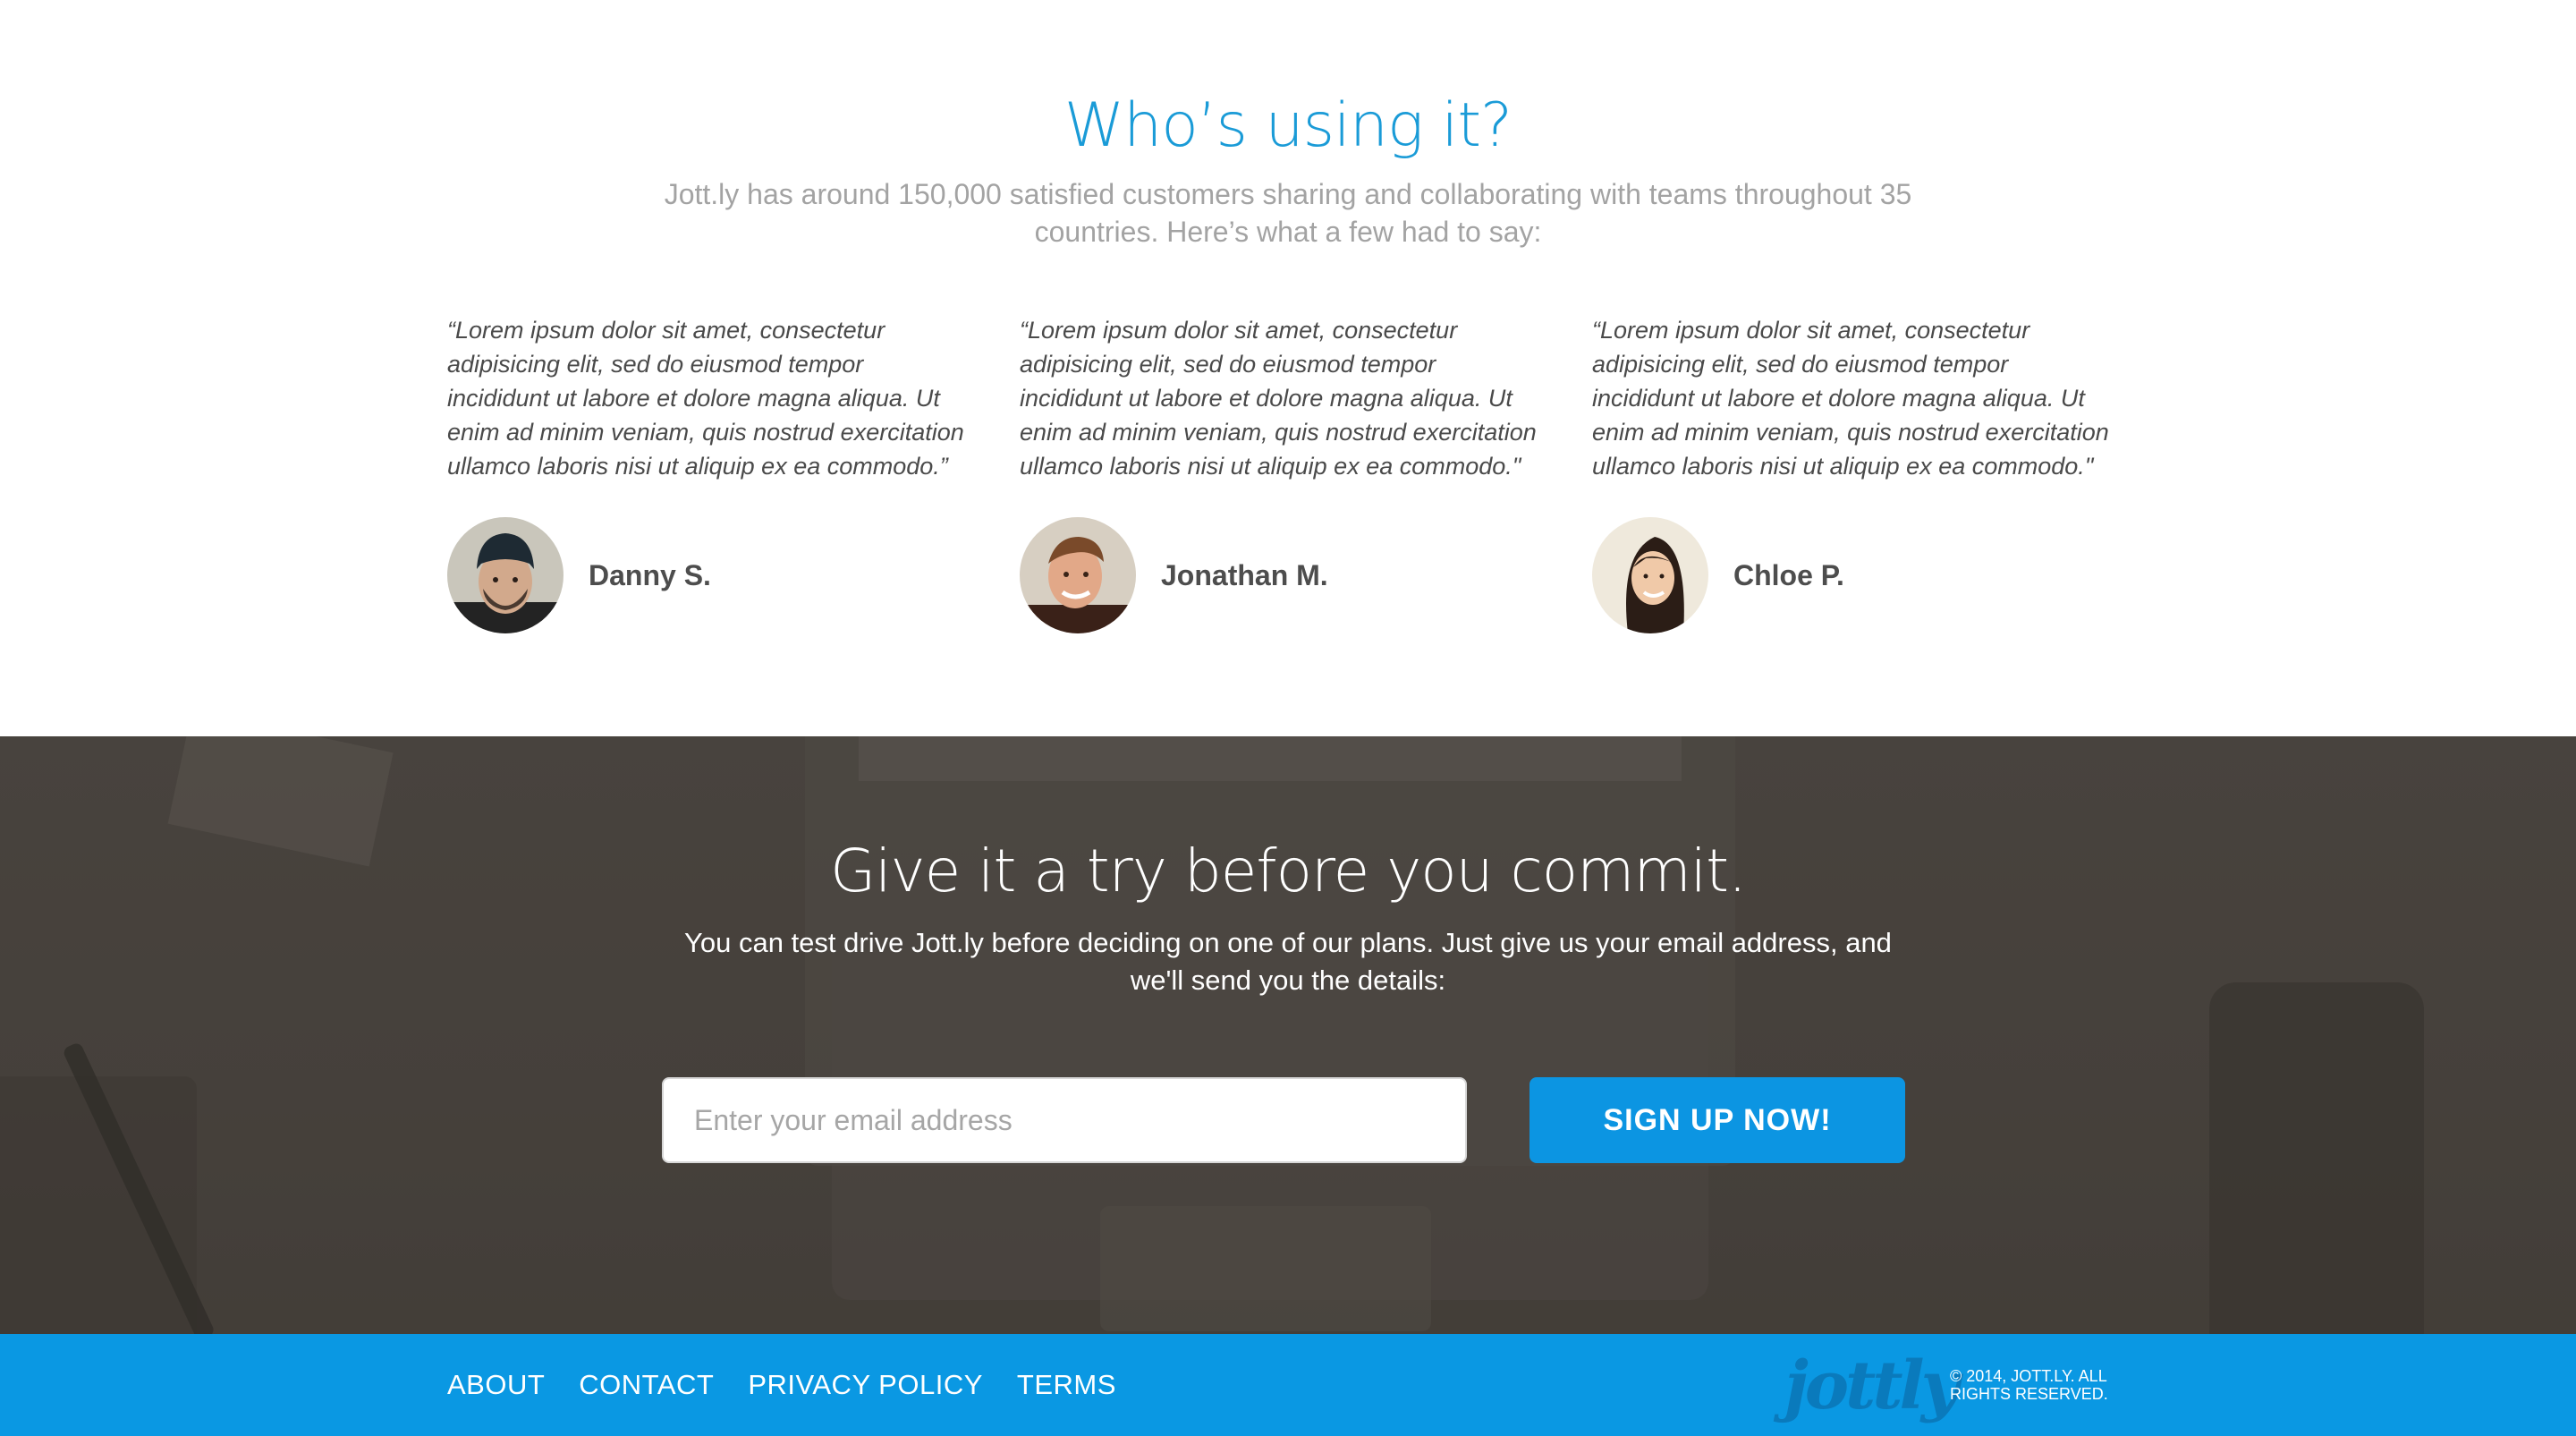 Image resolution: width=2576 pixels, height=1436 pixels. What do you see at coordinates (2029, 1385) in the screenshot?
I see `copyright-text: © 2014, JOTT.LY. ALL RIGHTS RESERVED.` at bounding box center [2029, 1385].